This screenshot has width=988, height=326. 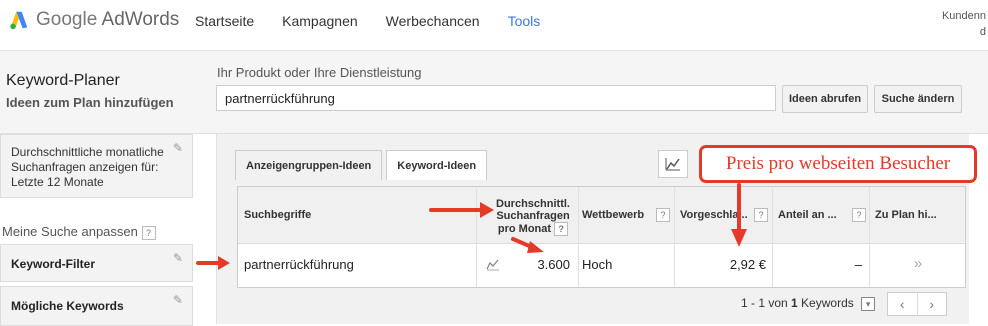 I want to click on col-avg-line3: pro Monat ?, so click(x=533, y=229).